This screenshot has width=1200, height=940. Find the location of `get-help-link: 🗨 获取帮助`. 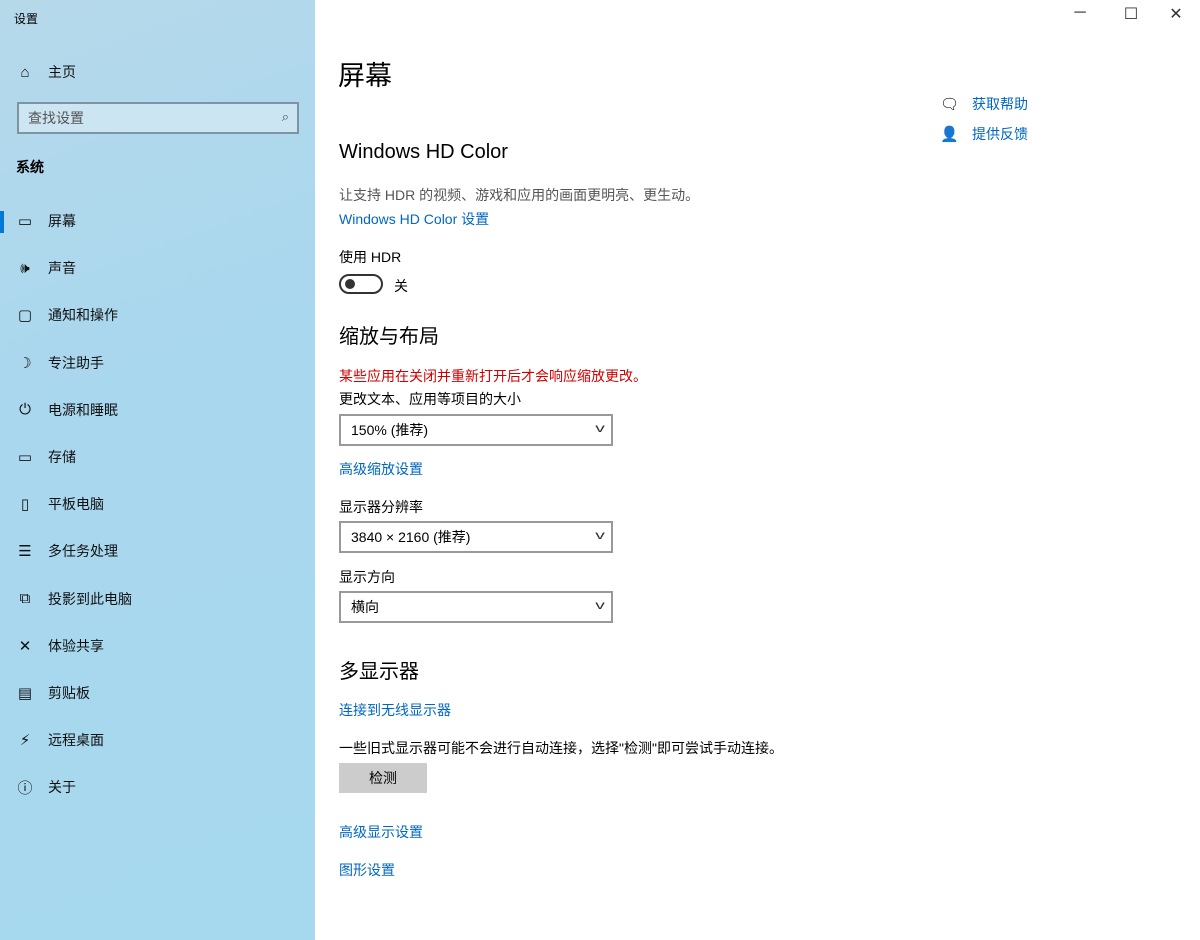

get-help-link: 🗨 获取帮助 is located at coordinates (984, 104).